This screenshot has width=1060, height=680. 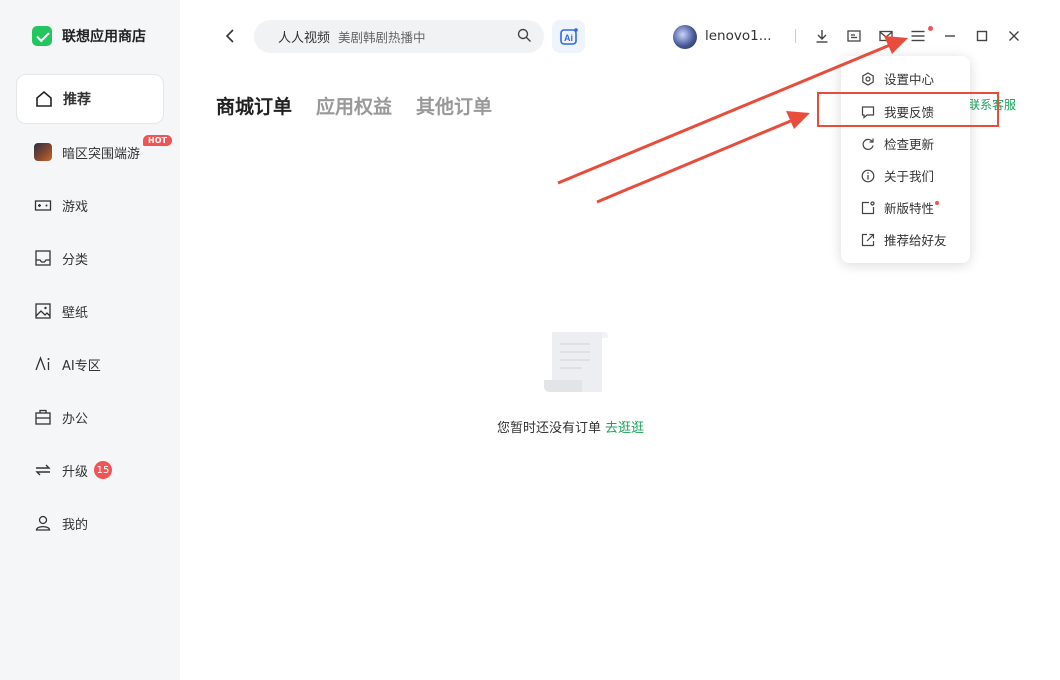 What do you see at coordinates (930, 28) in the screenshot?
I see `menu-notification-dot` at bounding box center [930, 28].